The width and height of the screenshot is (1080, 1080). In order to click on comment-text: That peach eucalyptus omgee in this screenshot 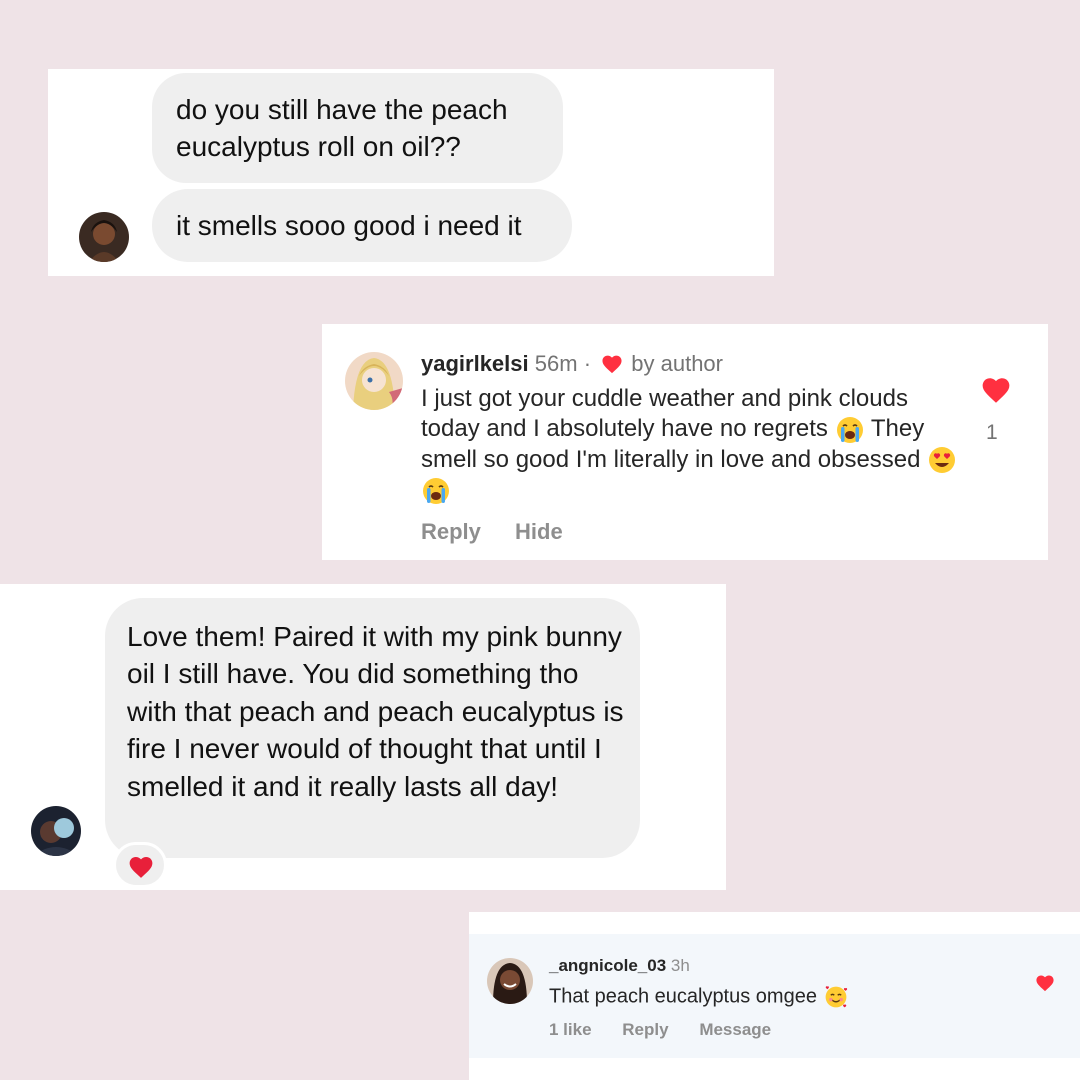, I will do `click(699, 997)`.